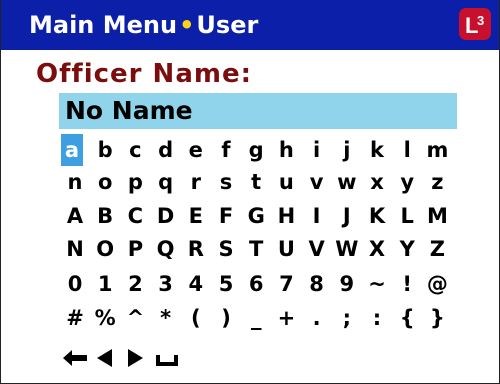 Image resolution: width=500 pixels, height=384 pixels. What do you see at coordinates (437, 182) in the screenshot?
I see `key-1-12: z` at bounding box center [437, 182].